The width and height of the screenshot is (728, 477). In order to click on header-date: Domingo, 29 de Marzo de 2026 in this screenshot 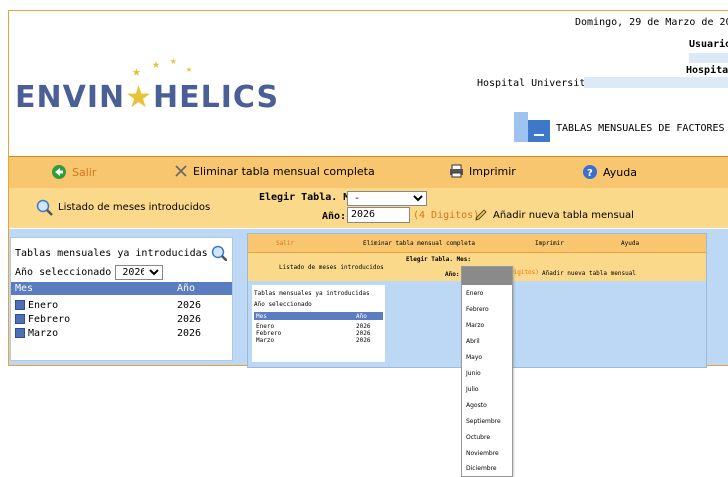, I will do `click(651, 22)`.